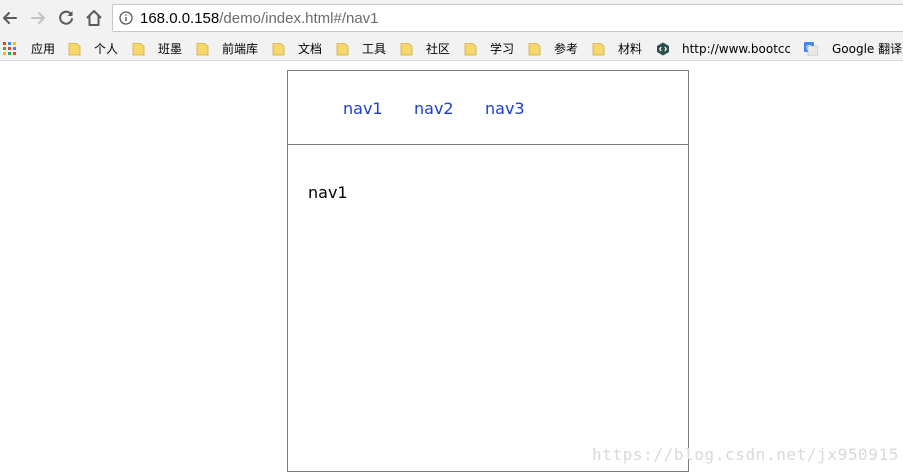 The image size is (903, 476). Describe the element at coordinates (507, 18) in the screenshot. I see `address-bar: 168.0.0.158/demo/index.html#/nav1` at that location.